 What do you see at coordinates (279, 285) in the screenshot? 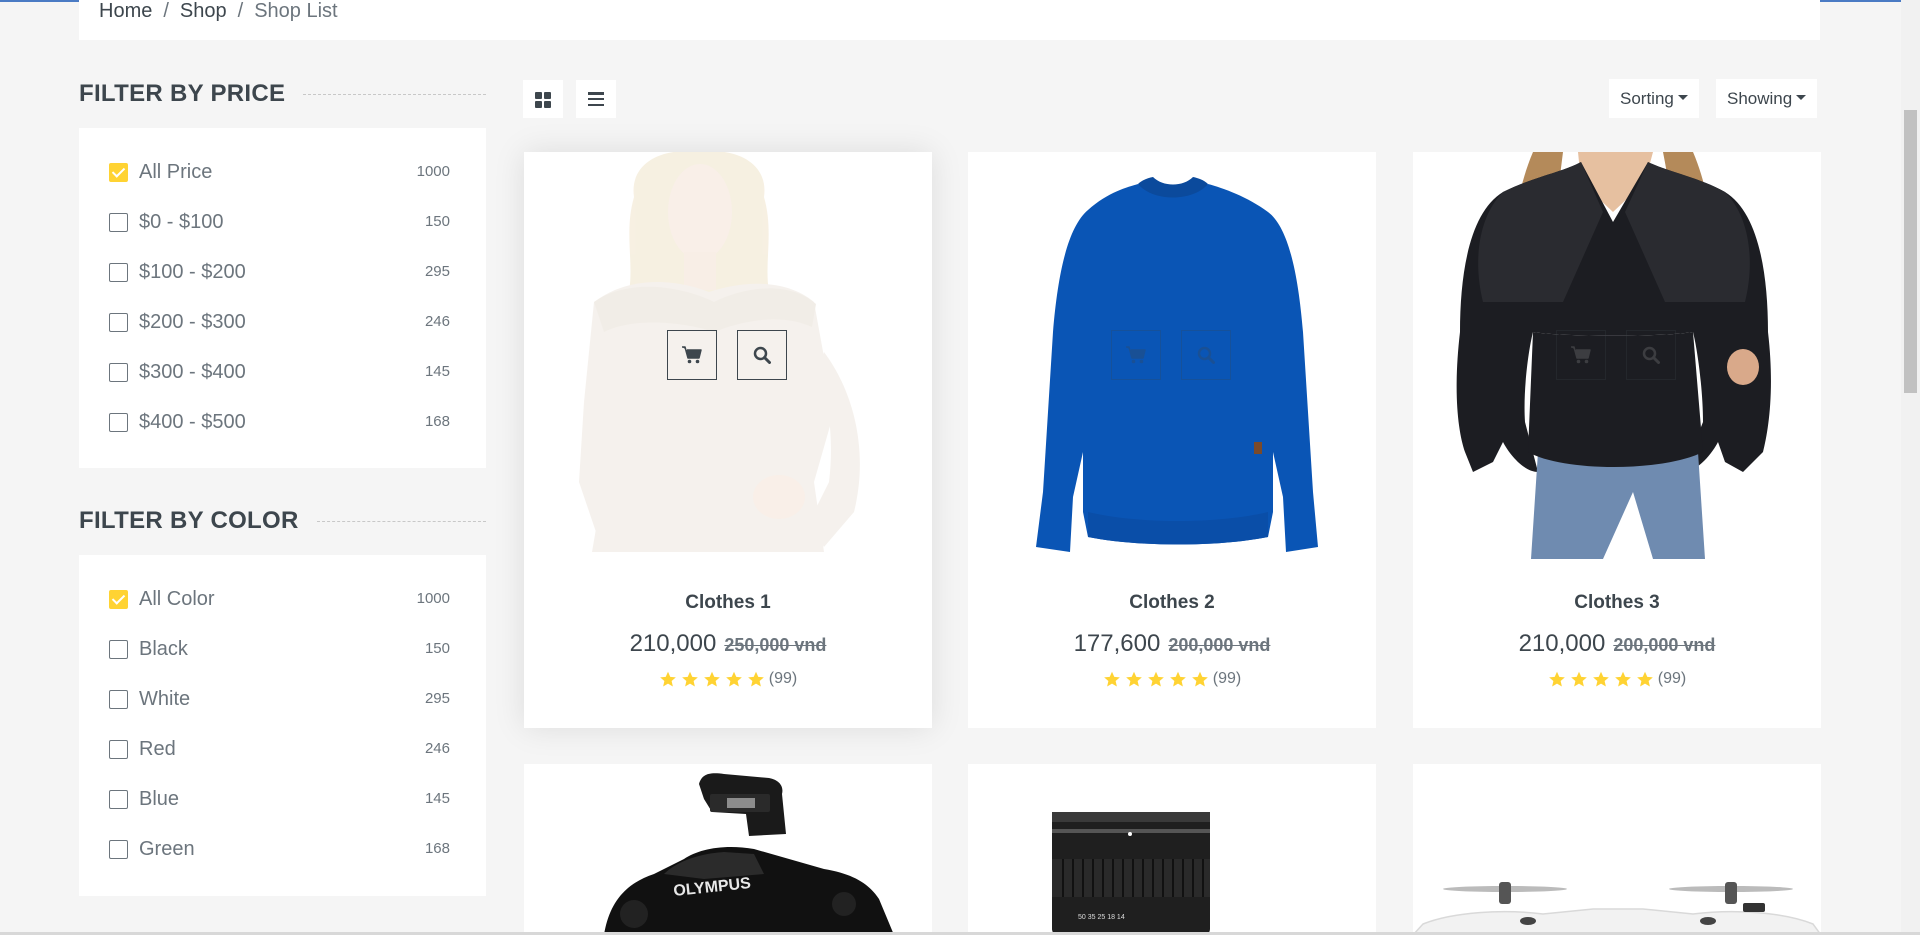
I see `filter-option: $100 - $200 295` at bounding box center [279, 285].